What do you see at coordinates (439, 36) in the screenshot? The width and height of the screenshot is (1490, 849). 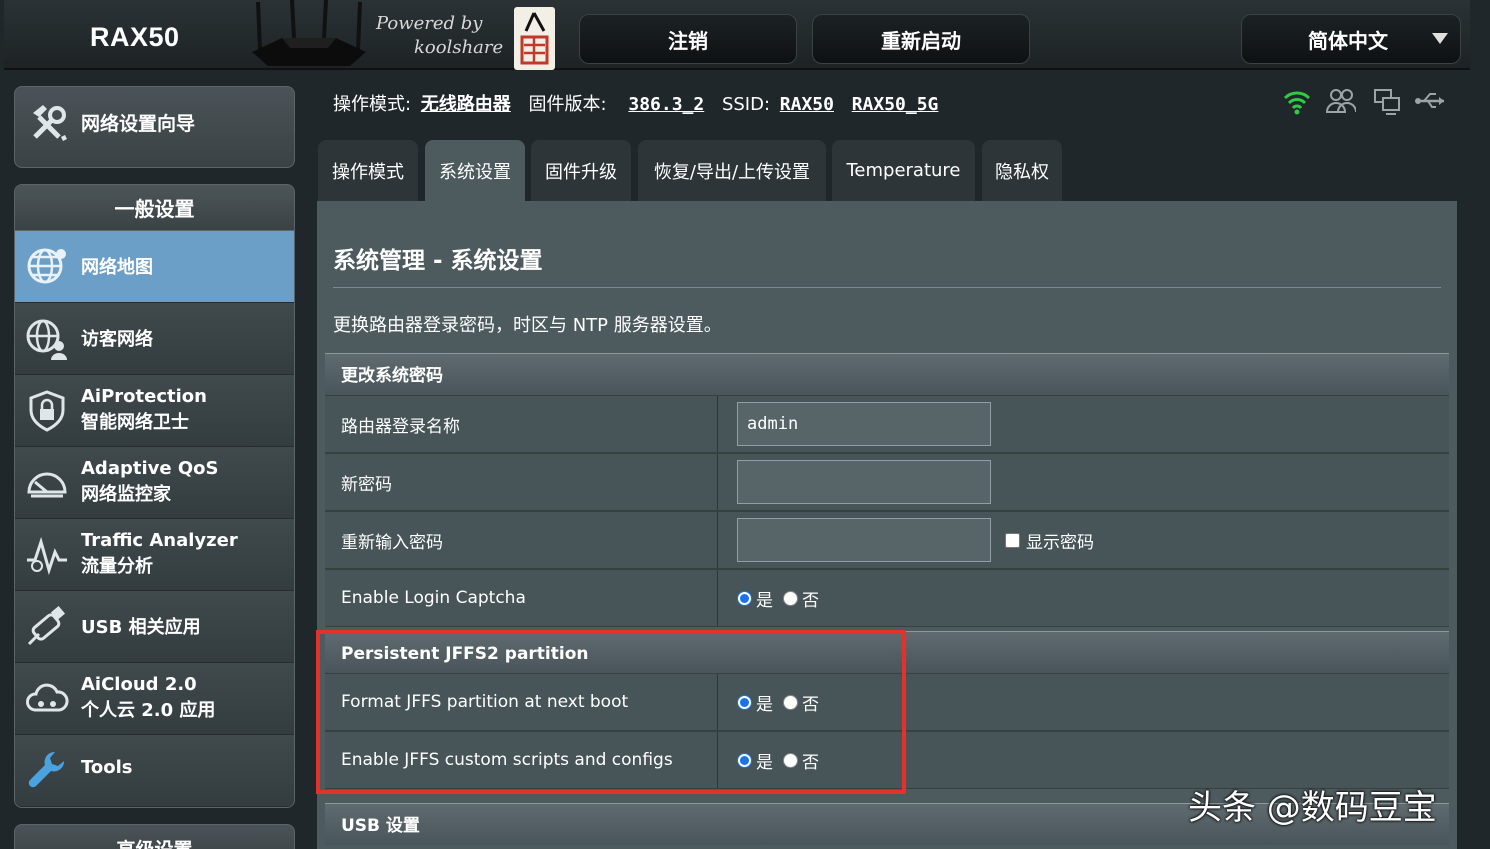 I see `powered-by-text: Powered by koolshare` at bounding box center [439, 36].